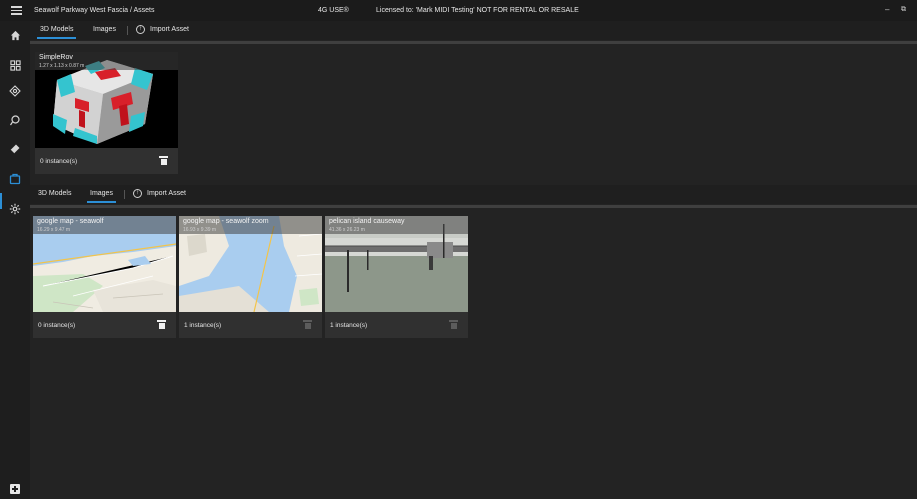 This screenshot has width=917, height=499. What do you see at coordinates (104, 264) in the screenshot?
I see `image-thumbnail: google map - seawolf 16.29 x 9.47 m` at bounding box center [104, 264].